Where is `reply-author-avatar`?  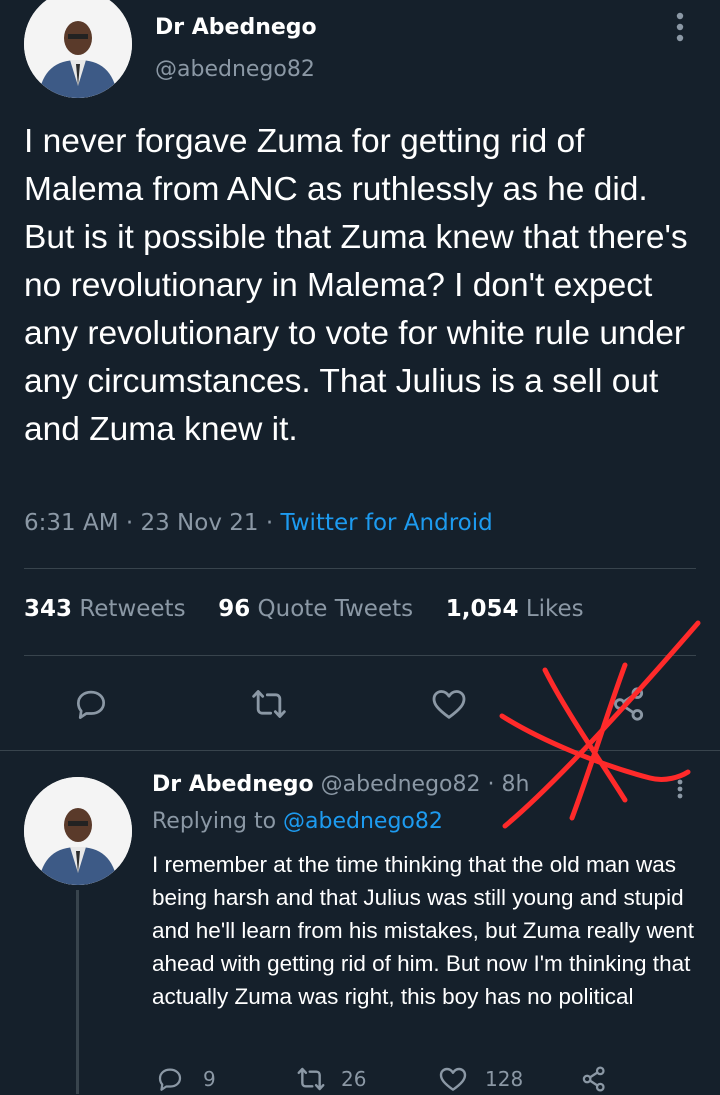 reply-author-avatar is located at coordinates (78, 831).